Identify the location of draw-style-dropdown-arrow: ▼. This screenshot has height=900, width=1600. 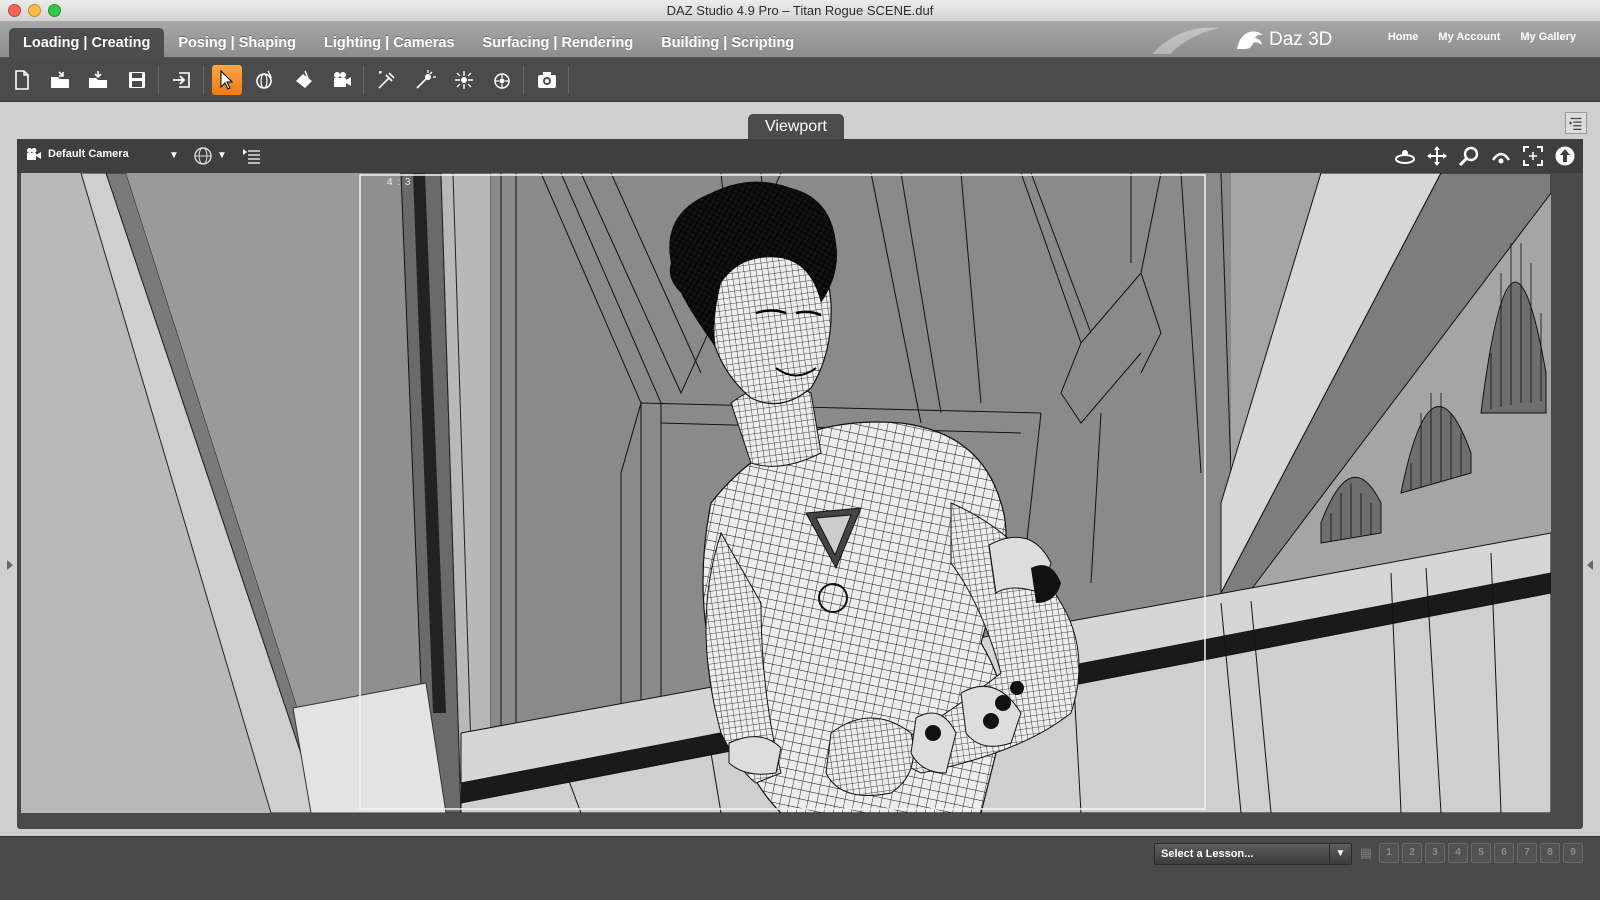
(222, 155).